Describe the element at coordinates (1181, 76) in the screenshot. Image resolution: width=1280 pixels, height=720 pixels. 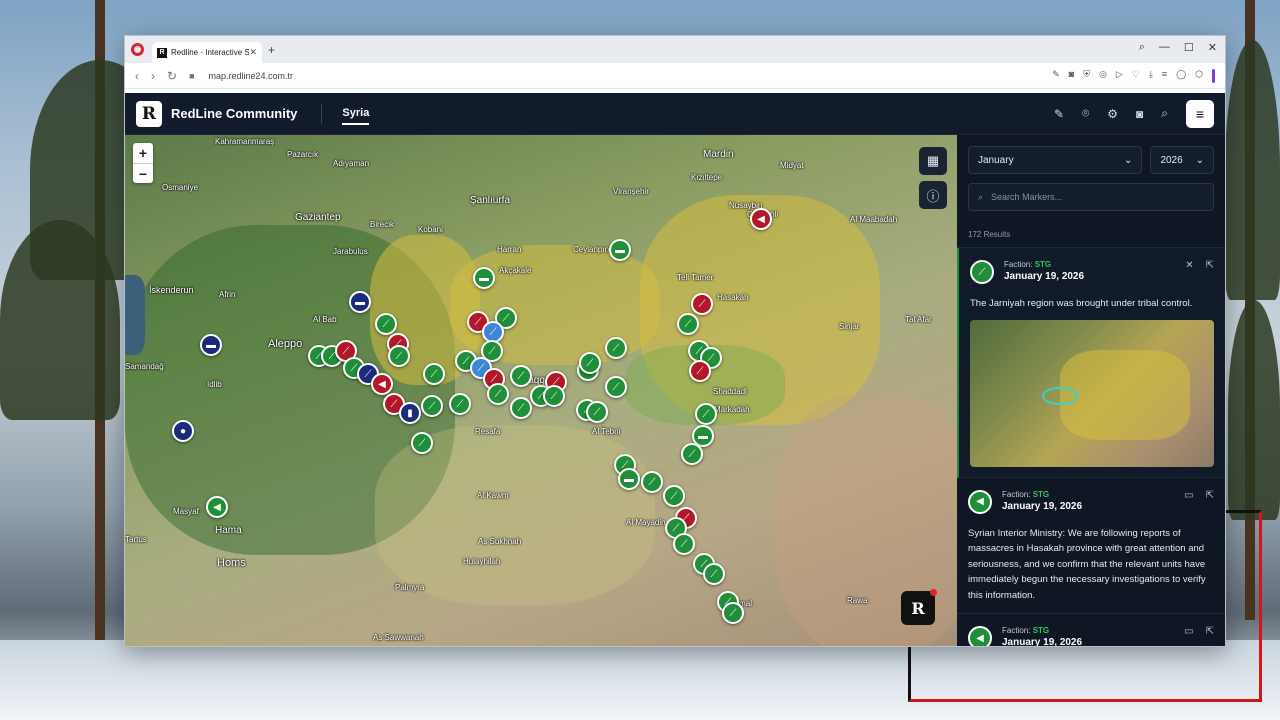
I see `profile-icon: ◯` at that location.